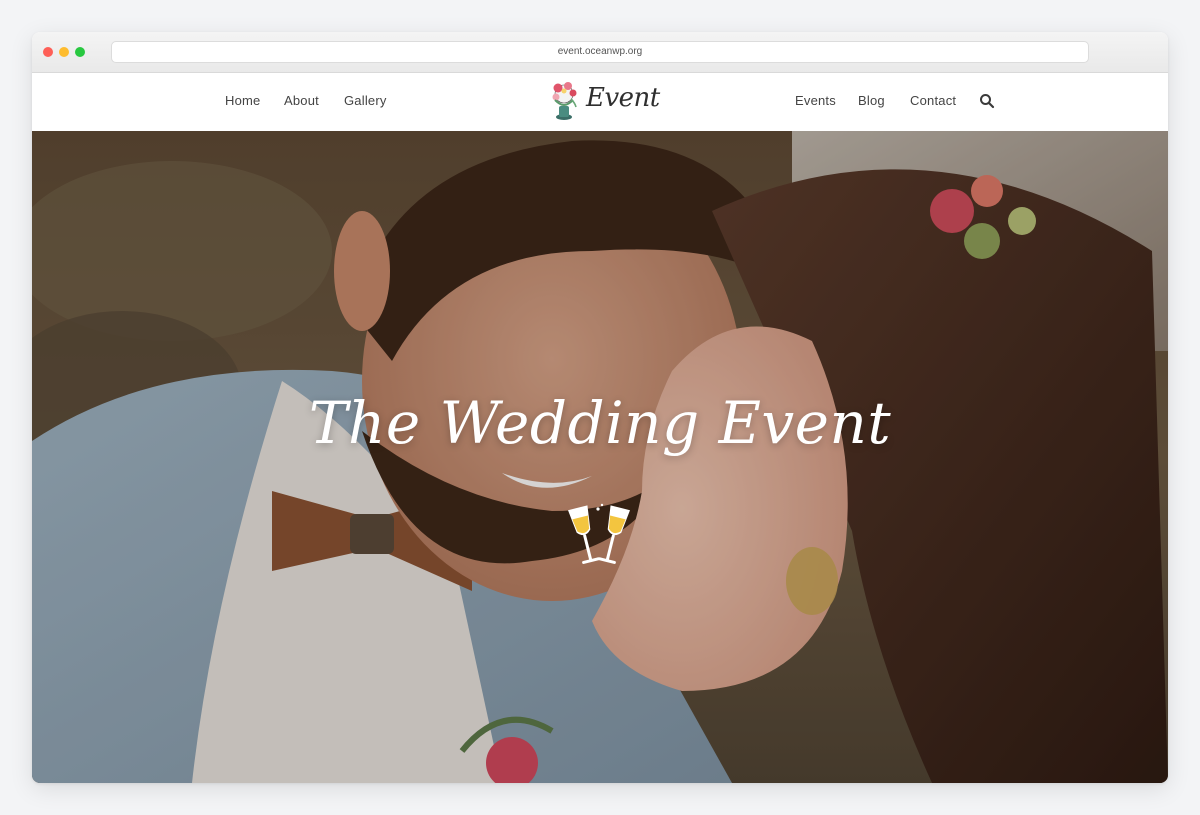  Describe the element at coordinates (599, 533) in the screenshot. I see `champagne-glasses-icon` at that location.